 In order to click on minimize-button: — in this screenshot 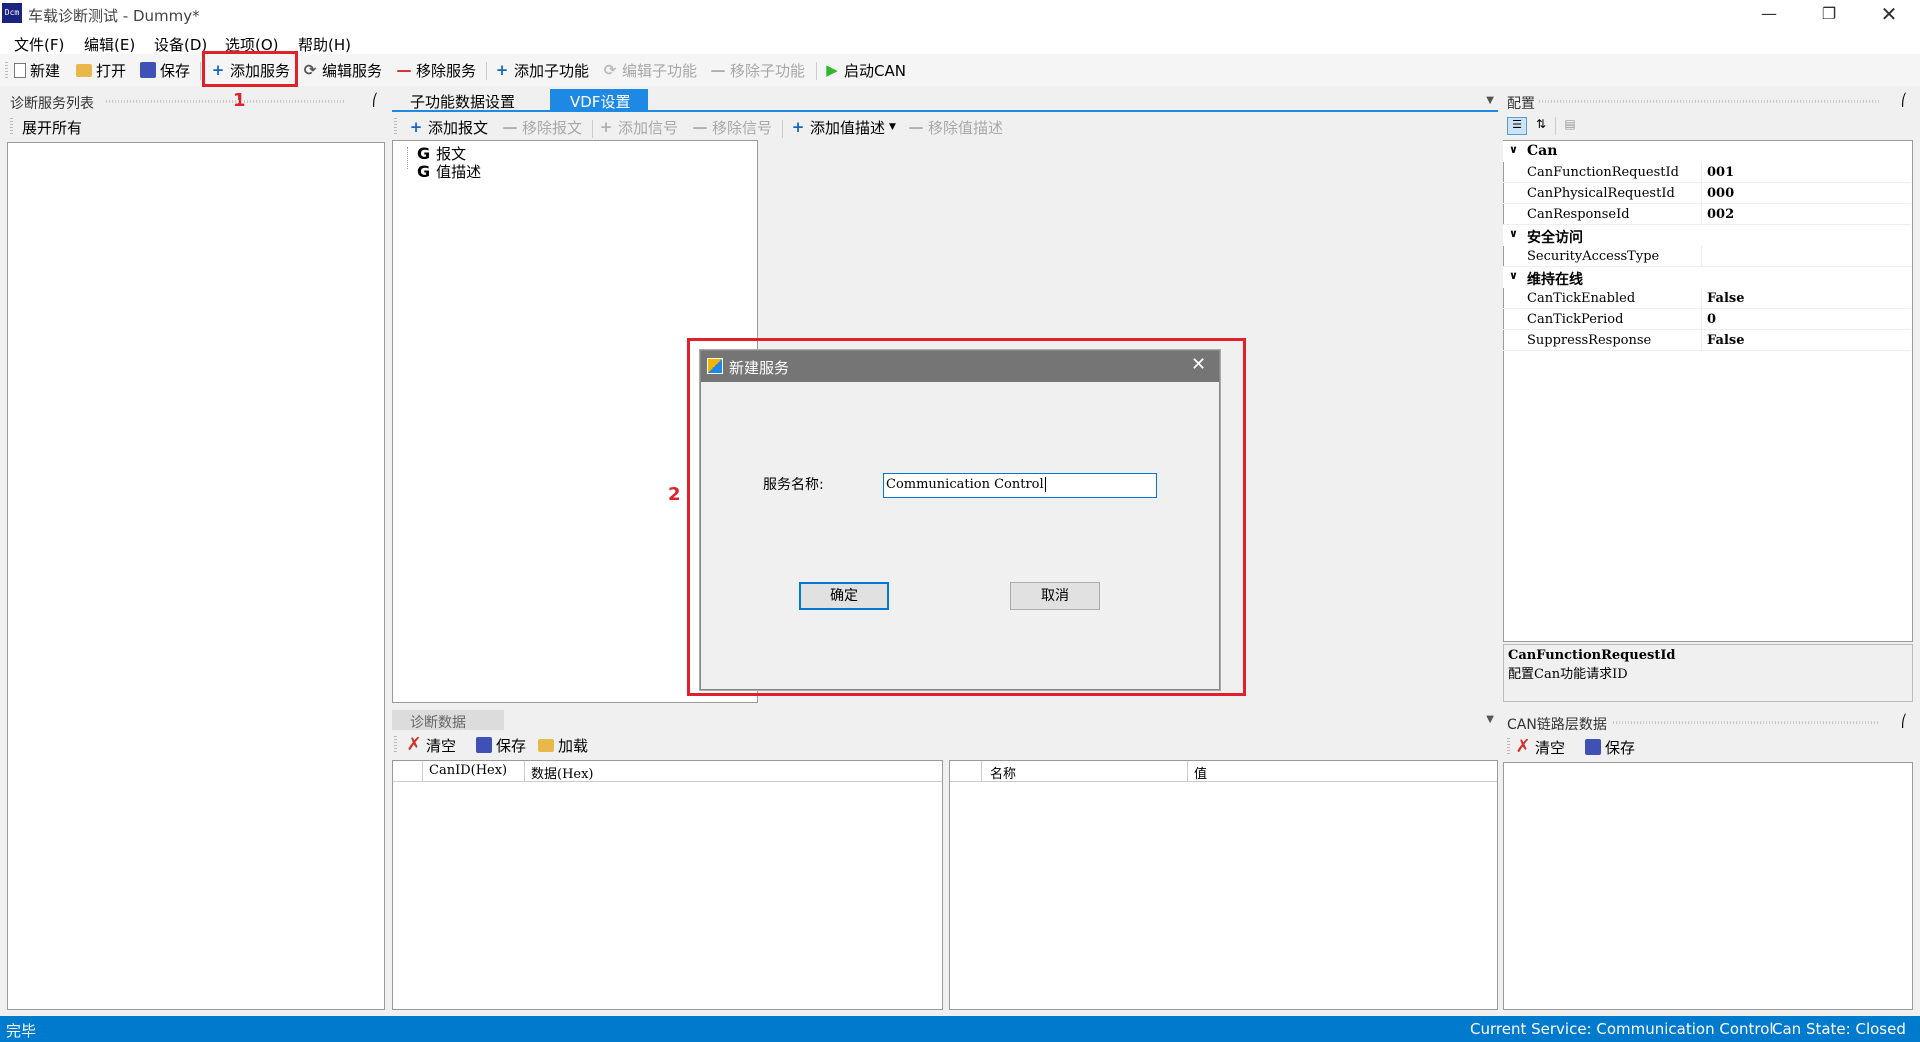, I will do `click(1769, 15)`.